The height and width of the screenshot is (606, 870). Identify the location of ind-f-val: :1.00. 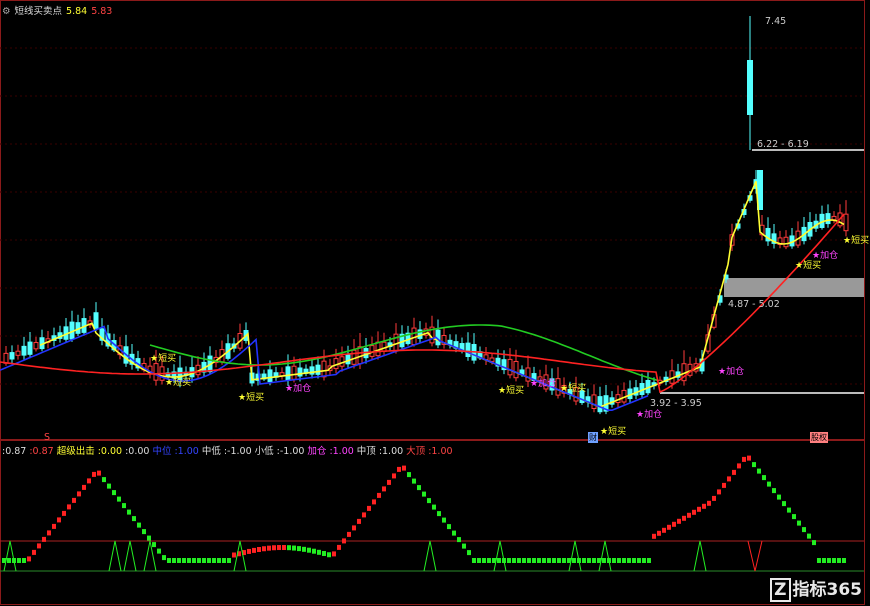
(341, 451).